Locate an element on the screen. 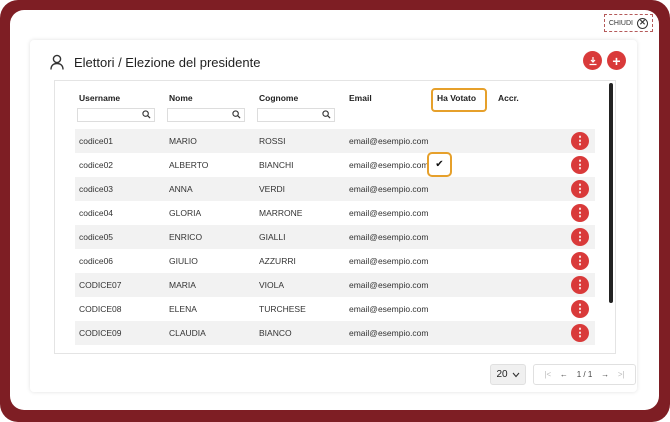  cell-nome: GLORIA is located at coordinates (185, 213).